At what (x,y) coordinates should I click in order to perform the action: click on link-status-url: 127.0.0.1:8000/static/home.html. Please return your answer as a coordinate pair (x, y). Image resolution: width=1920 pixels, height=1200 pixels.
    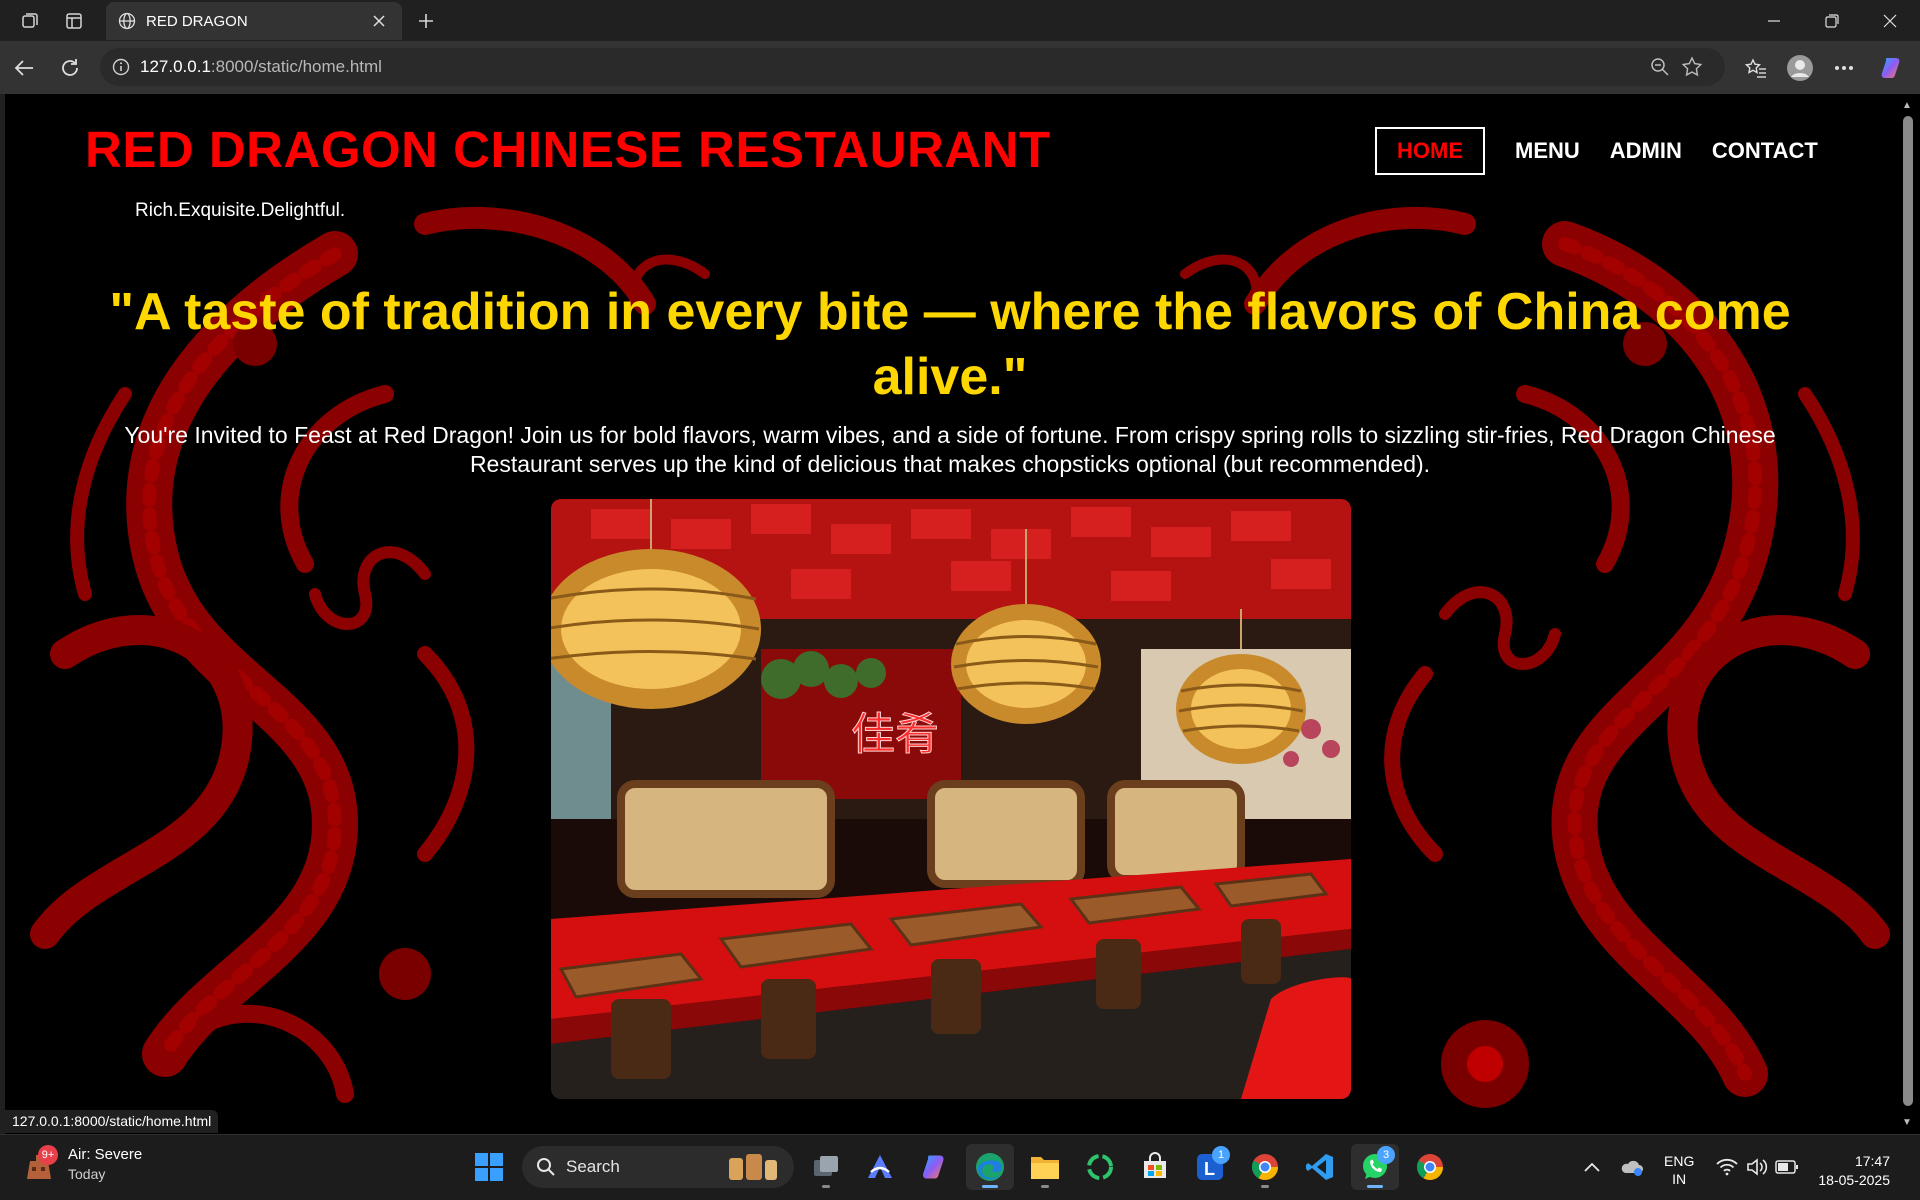
    Looking at the image, I should click on (112, 1121).